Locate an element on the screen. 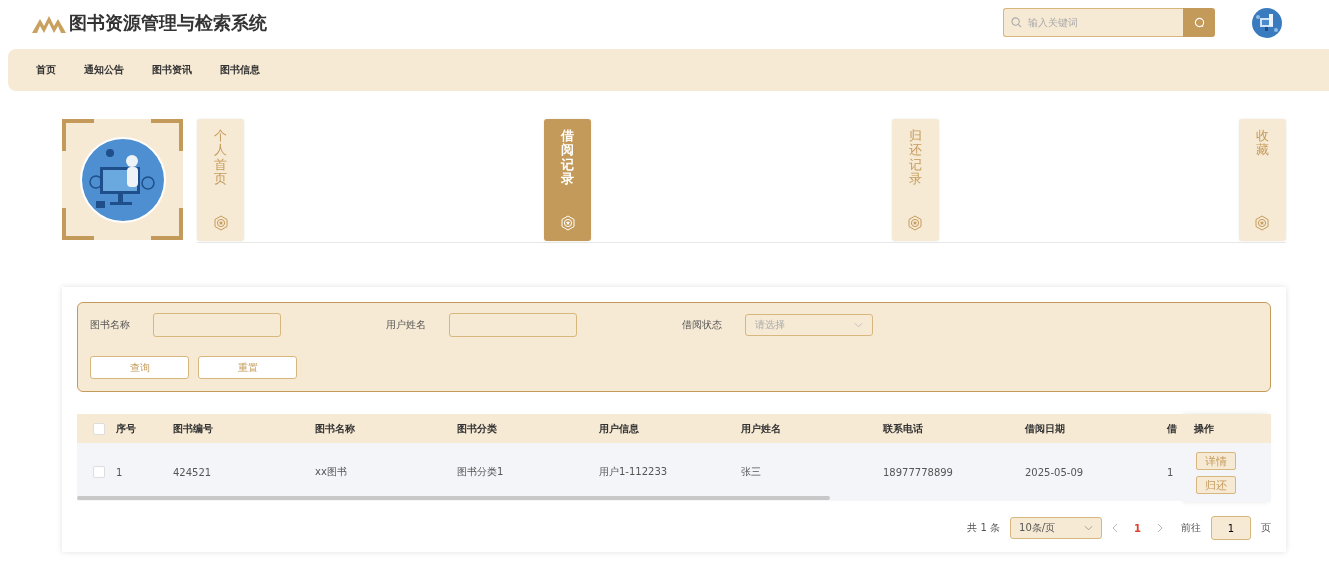  page-number: 1 is located at coordinates (1137, 528).